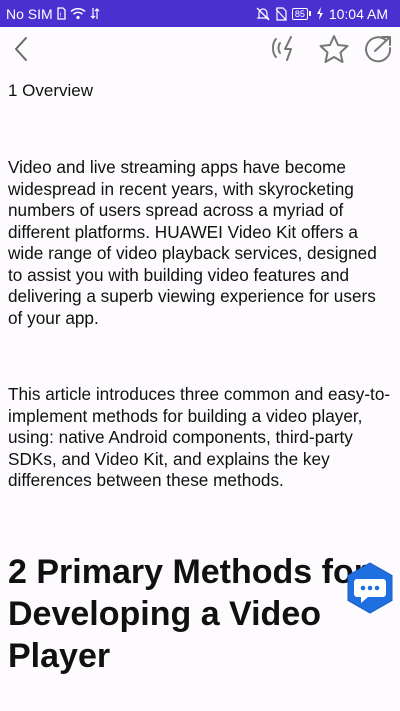 The height and width of the screenshot is (711, 400). I want to click on carrier-label: No SIM, so click(29, 13).